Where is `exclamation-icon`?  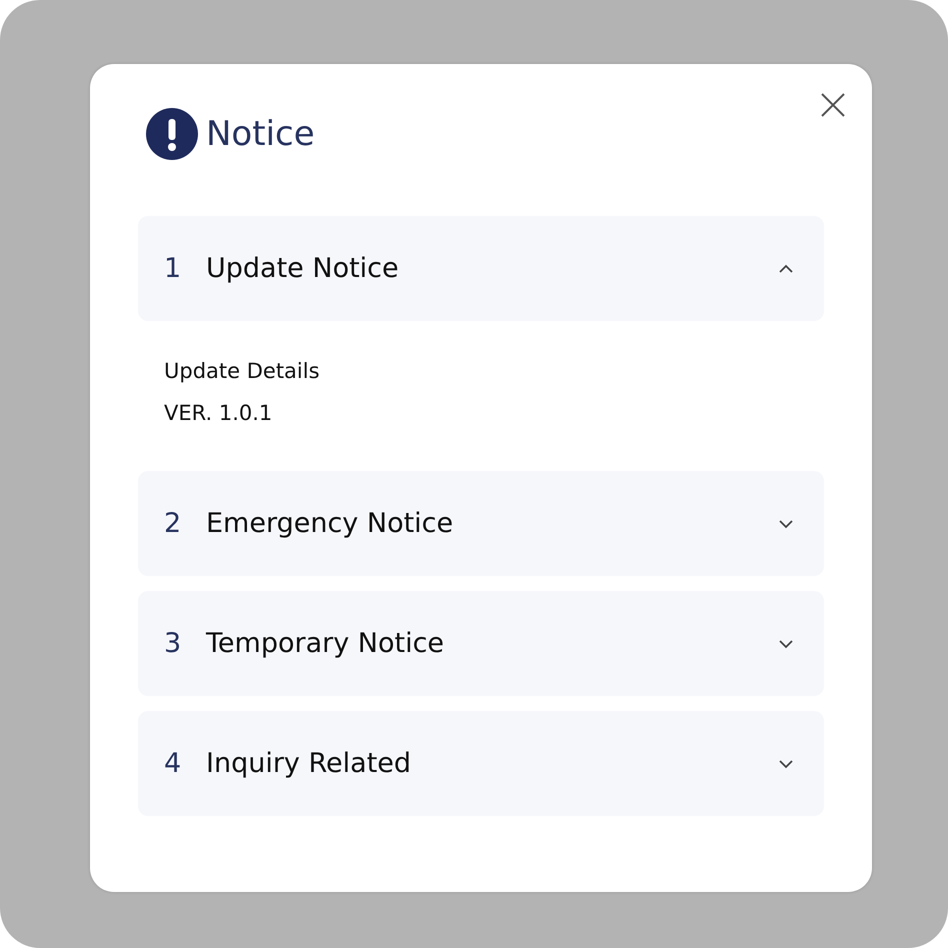
exclamation-icon is located at coordinates (172, 134).